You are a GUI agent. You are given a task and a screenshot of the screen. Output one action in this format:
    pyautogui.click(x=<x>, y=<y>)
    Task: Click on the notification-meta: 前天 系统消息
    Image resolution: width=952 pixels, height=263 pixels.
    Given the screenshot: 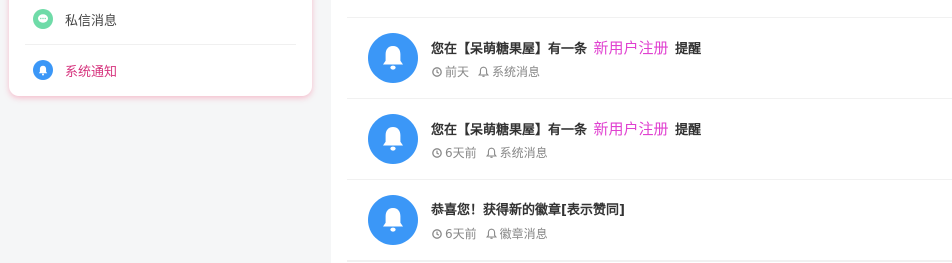 What is the action you would take?
    pyautogui.click(x=486, y=71)
    